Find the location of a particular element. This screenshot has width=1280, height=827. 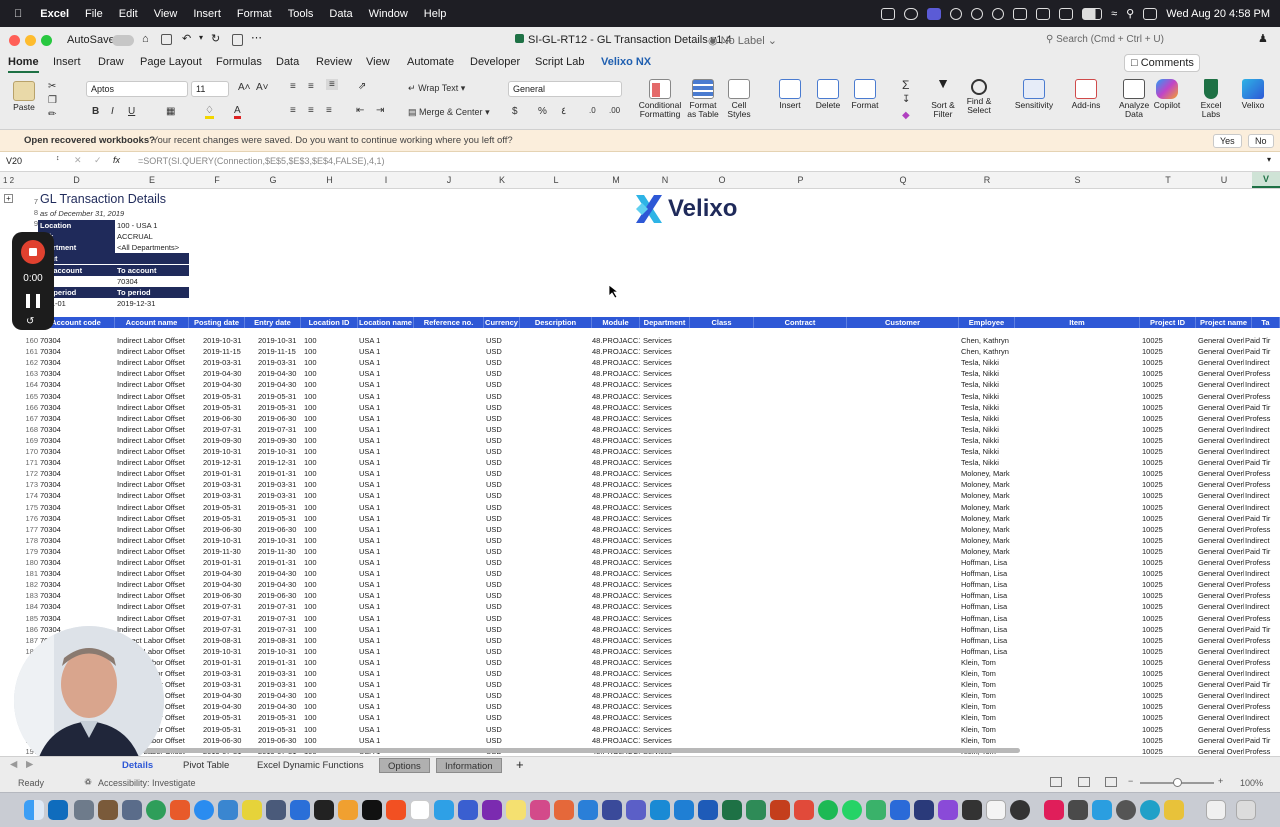

tab-developer: Developer is located at coordinates (495, 62).